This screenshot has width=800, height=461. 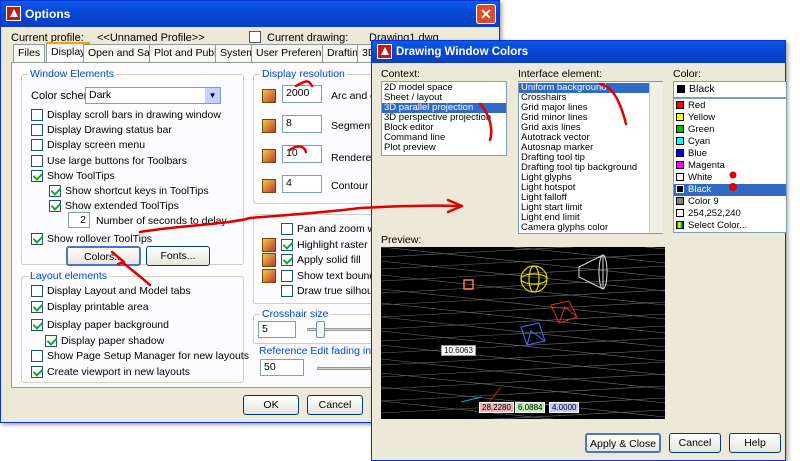 I want to click on context-label: Context:, so click(x=401, y=74).